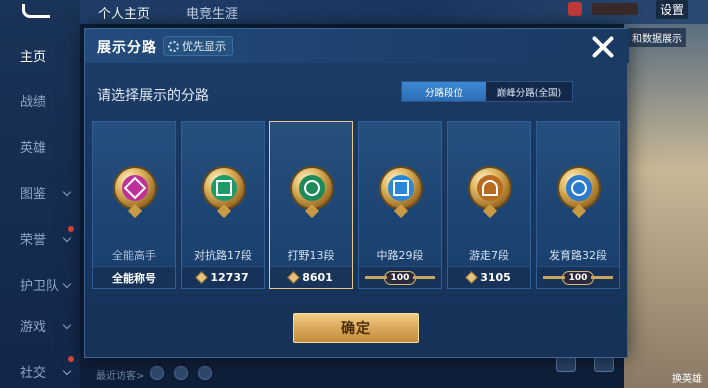 Image resolution: width=708 pixels, height=388 pixels. Describe the element at coordinates (575, 9) in the screenshot. I see `vip-icon` at that location.